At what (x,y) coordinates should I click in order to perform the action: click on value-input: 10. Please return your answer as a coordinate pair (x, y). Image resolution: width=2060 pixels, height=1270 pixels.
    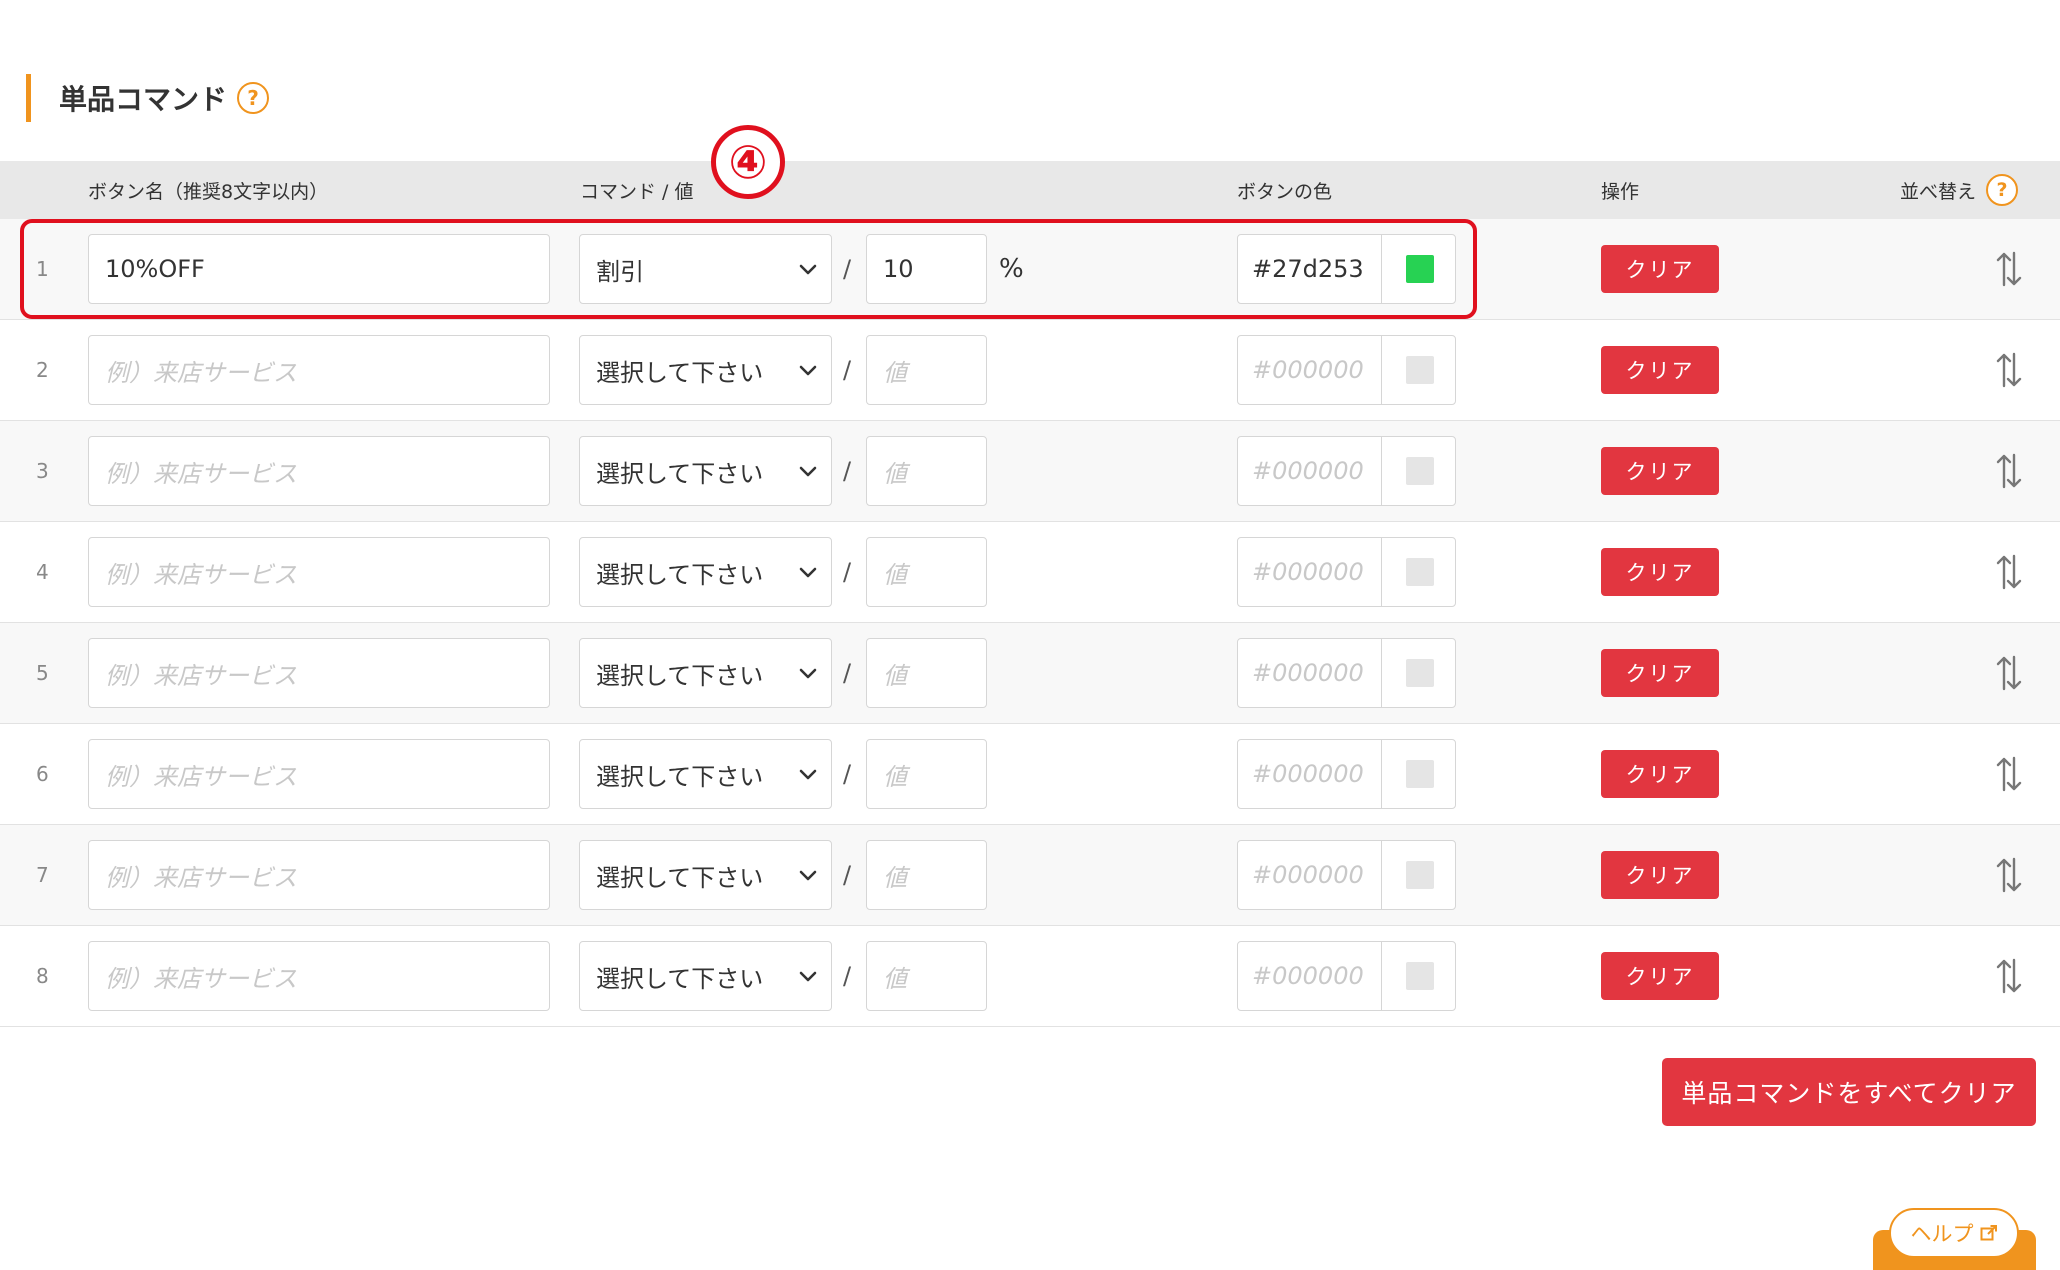
    Looking at the image, I should click on (926, 269).